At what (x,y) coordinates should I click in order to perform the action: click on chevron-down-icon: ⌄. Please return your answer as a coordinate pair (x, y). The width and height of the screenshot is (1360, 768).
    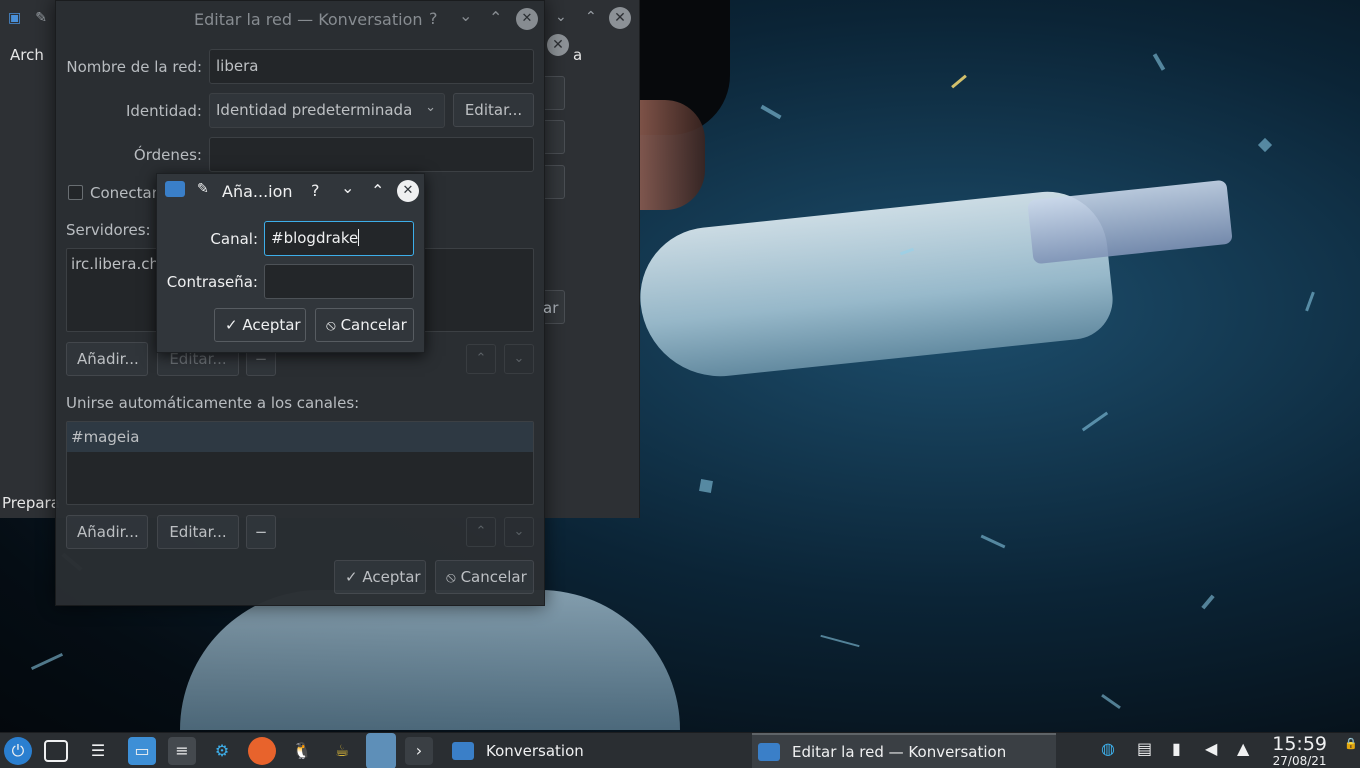
    Looking at the image, I should click on (430, 107).